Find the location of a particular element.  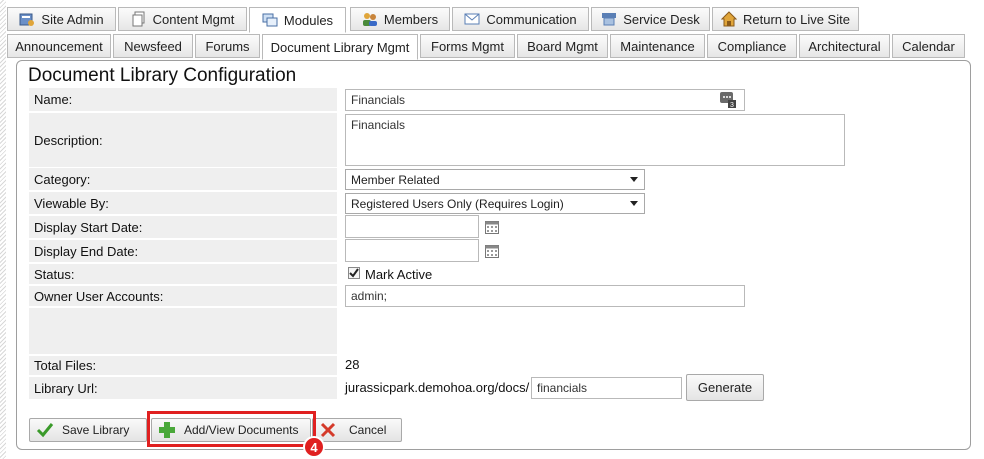

subtab-maintenance: Maintenance is located at coordinates (657, 46).